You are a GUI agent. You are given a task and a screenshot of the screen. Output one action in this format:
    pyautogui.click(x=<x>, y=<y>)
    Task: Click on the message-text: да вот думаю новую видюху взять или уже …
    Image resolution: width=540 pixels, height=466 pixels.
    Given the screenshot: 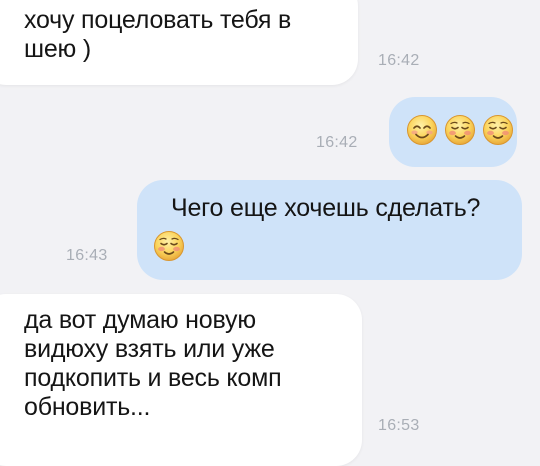 What is the action you would take?
    pyautogui.click(x=153, y=363)
    